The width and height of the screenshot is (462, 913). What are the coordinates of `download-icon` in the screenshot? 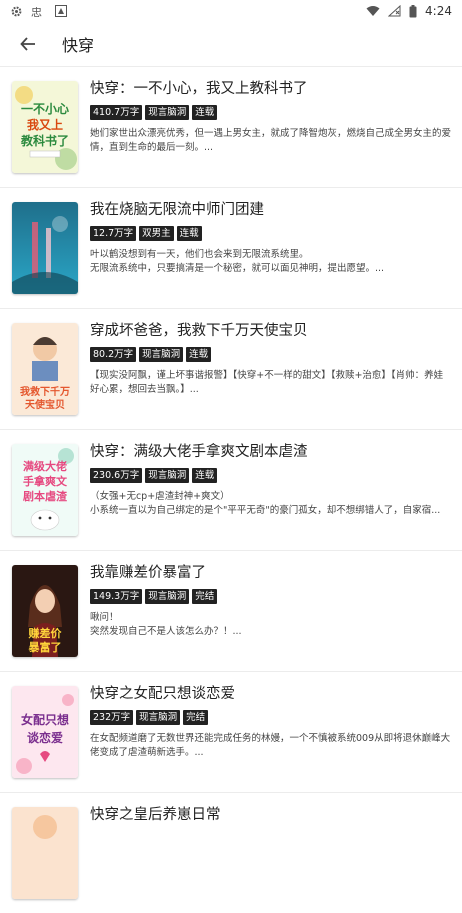 It's located at (61, 11).